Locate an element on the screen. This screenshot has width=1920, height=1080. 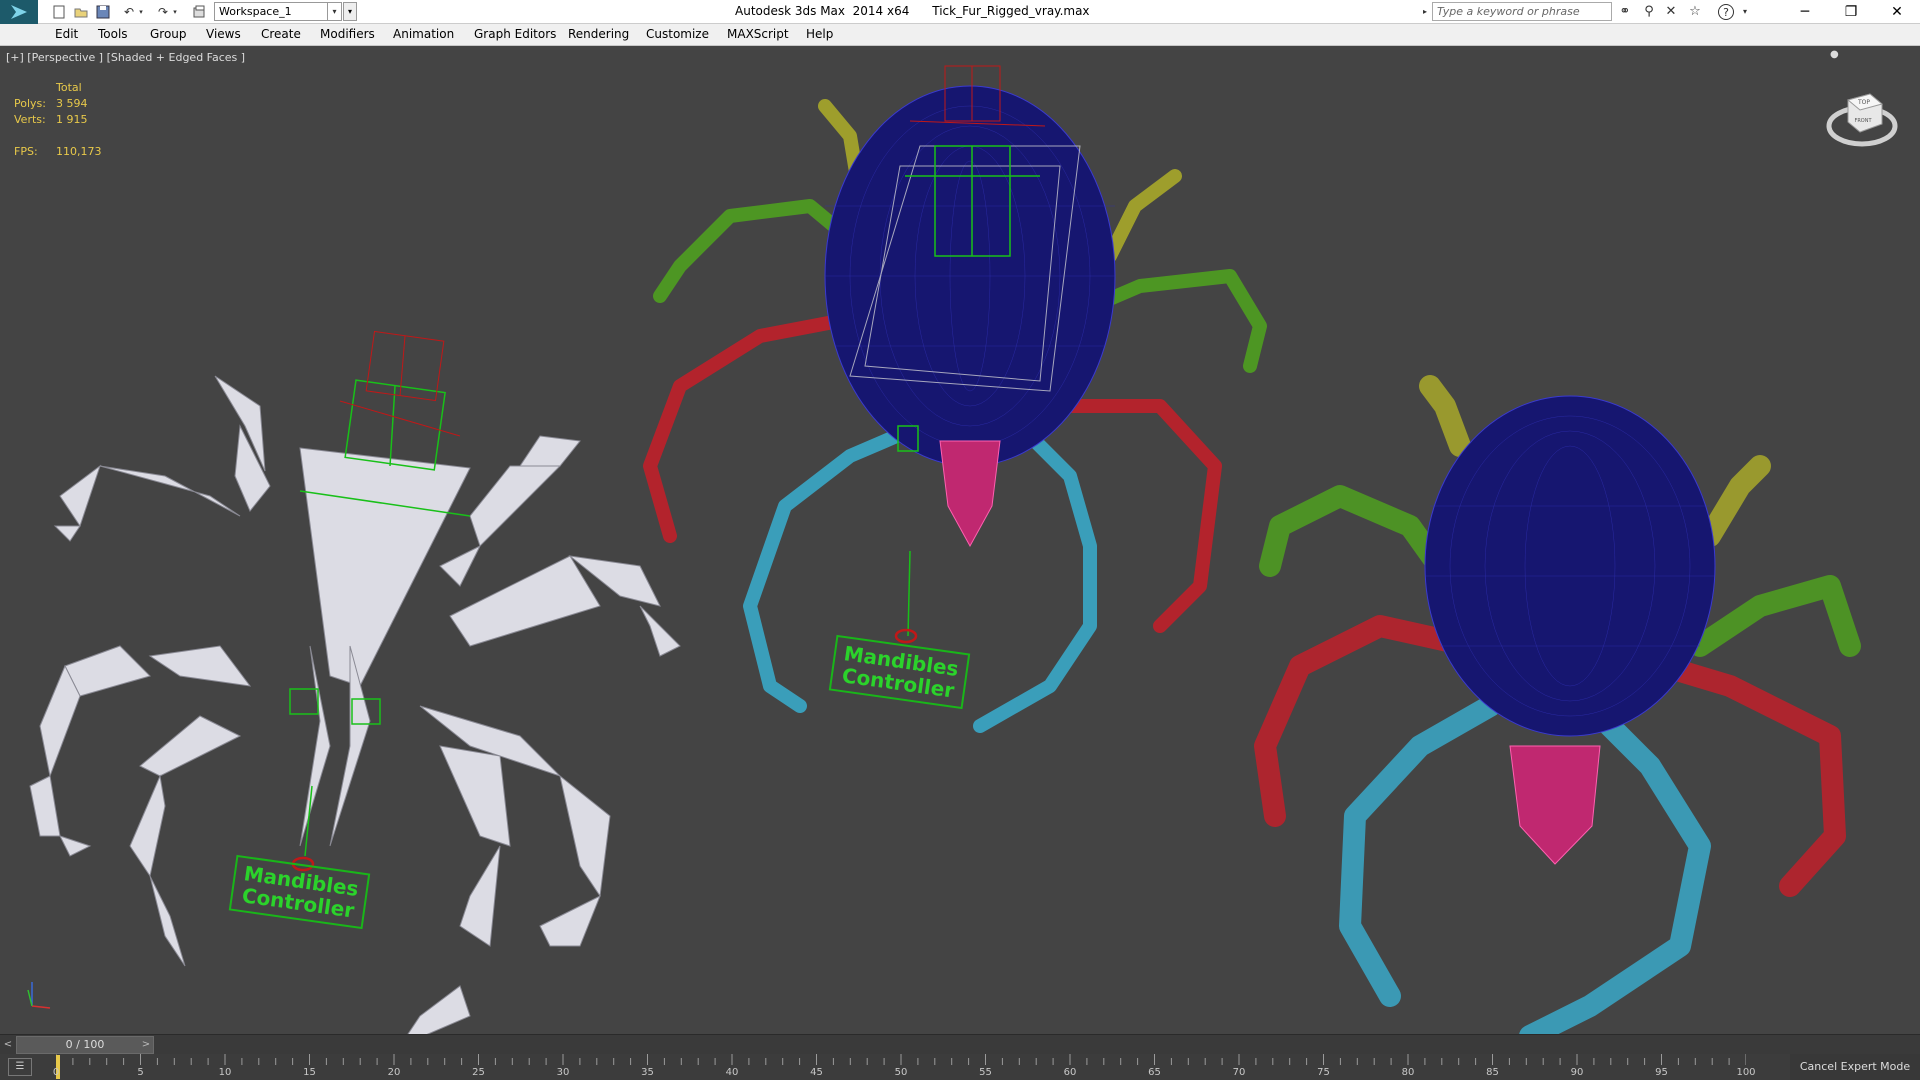
tick-fur-mandibles-mesh is located at coordinates (1555, 805).